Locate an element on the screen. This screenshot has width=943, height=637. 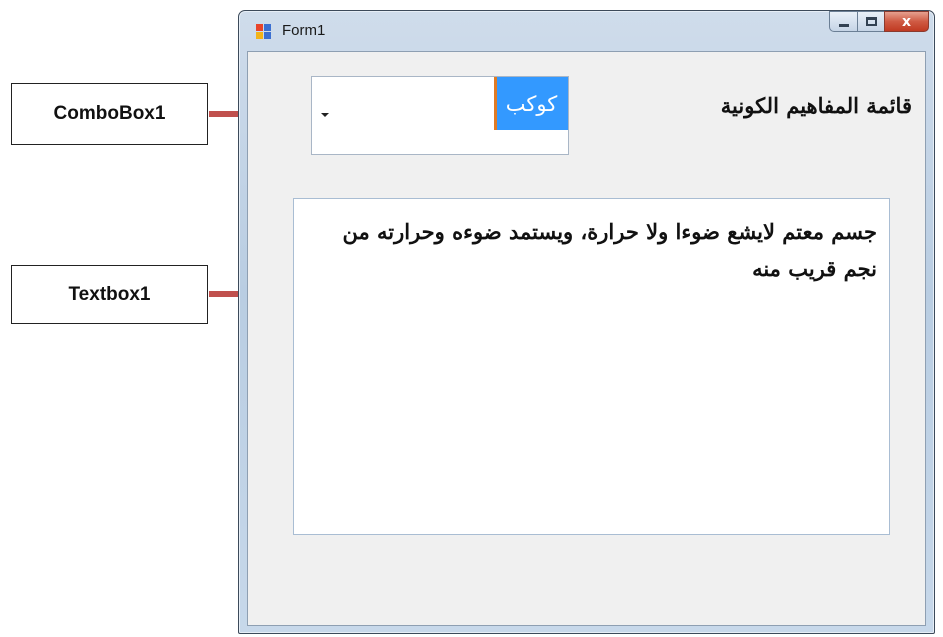
minimize-icon is located at coordinates (843, 25).